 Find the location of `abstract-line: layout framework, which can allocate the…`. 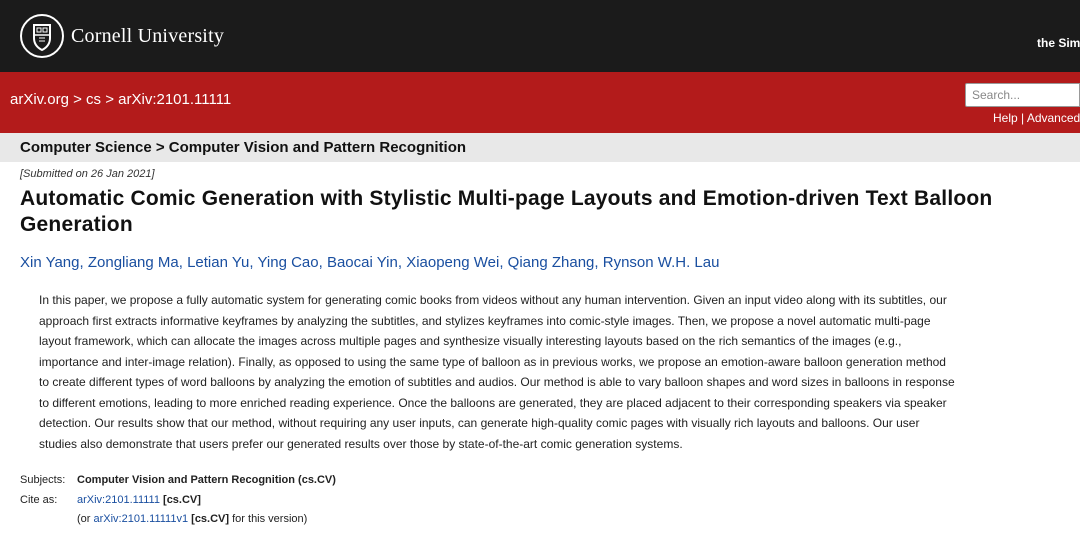

abstract-line: layout framework, which can allocate the… is located at coordinates (470, 341).